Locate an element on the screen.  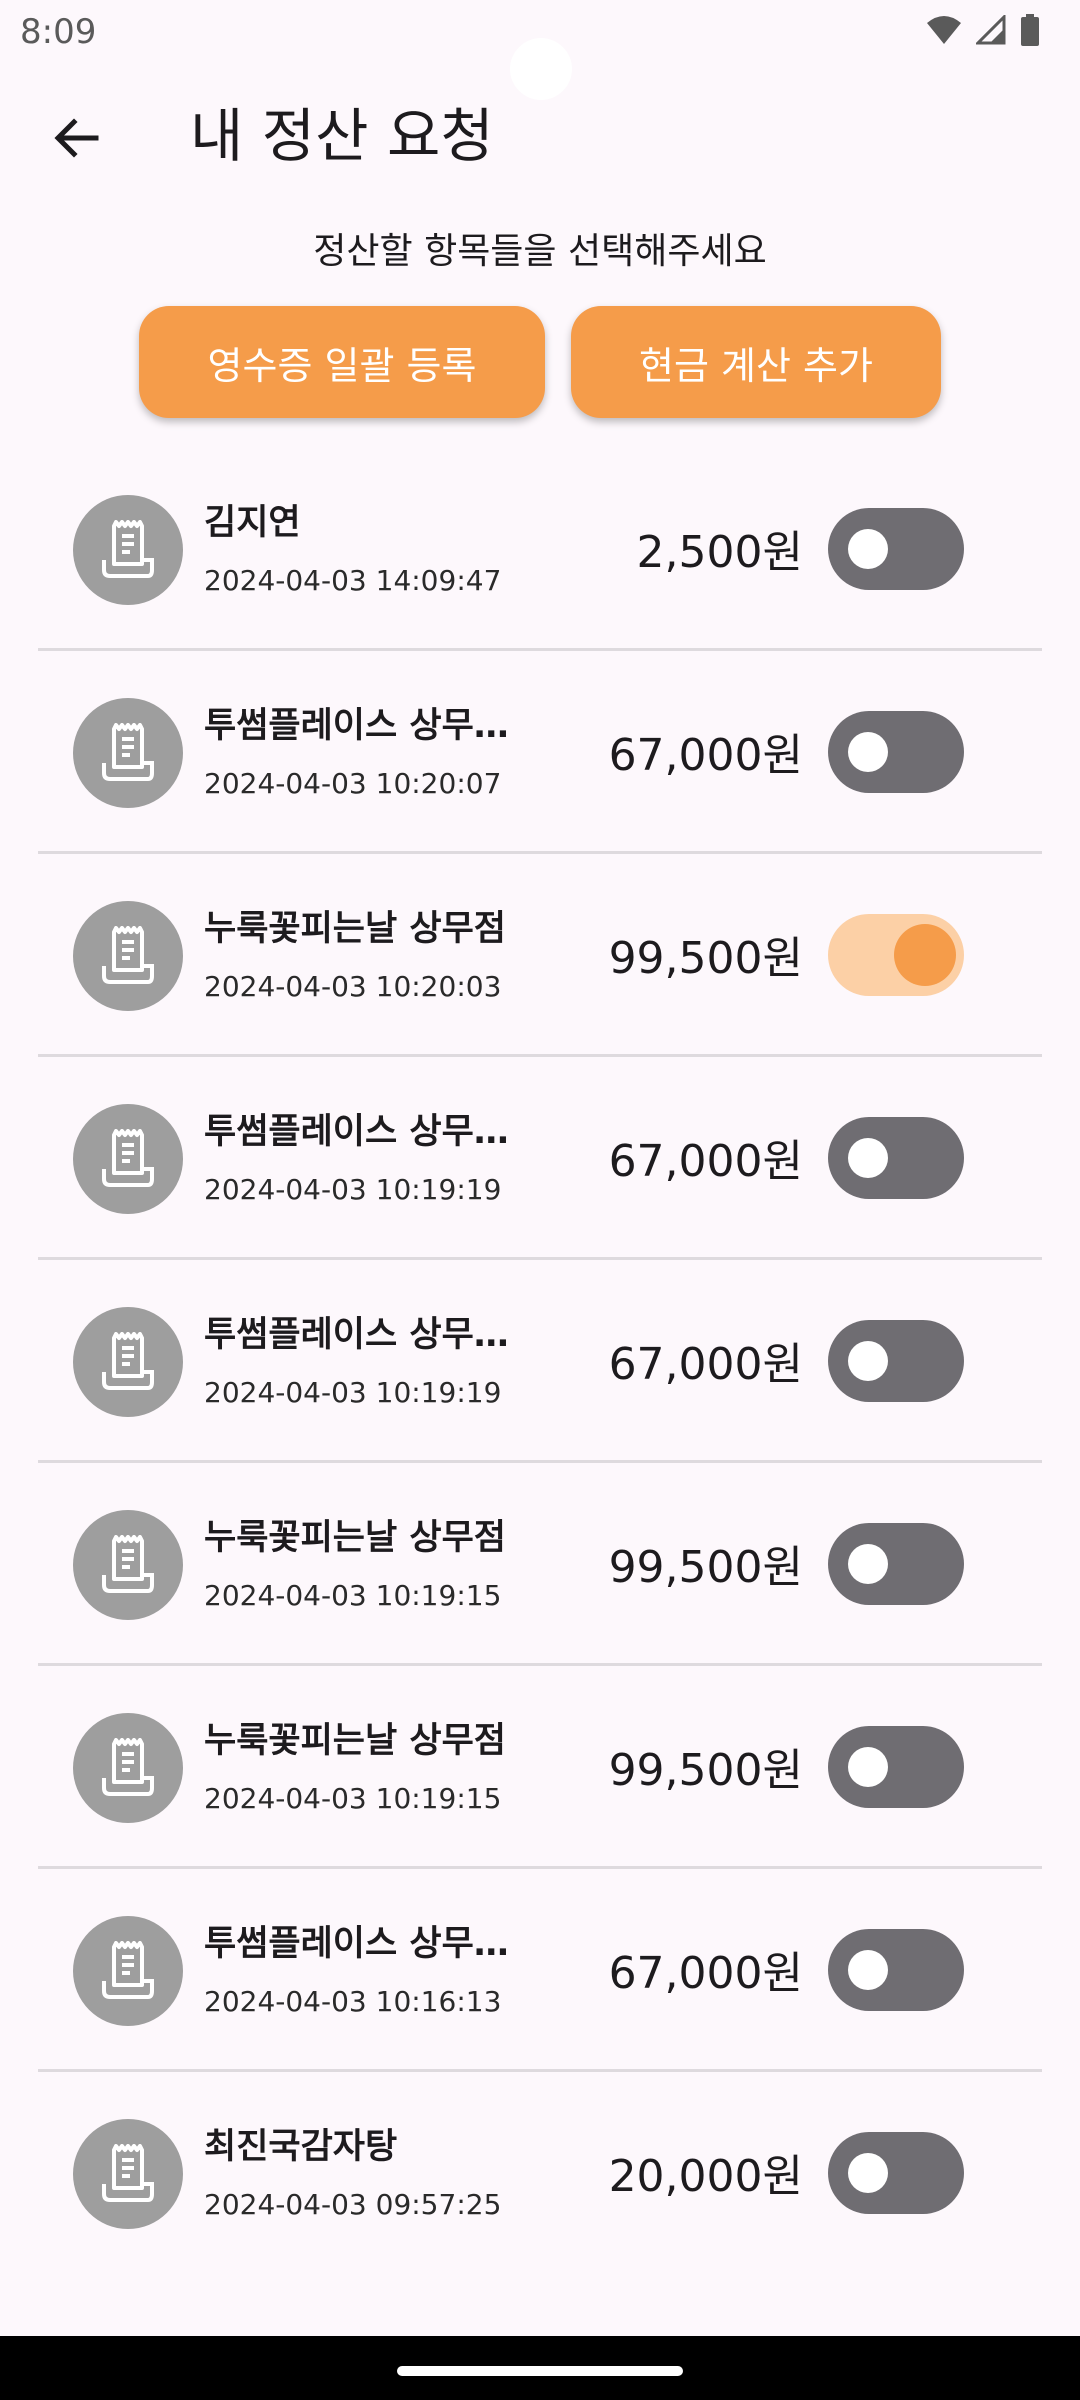
list-item: 투썸플레이스 상무… 2024-04-03 10:20:07 67,000원 is located at coordinates (540, 752).